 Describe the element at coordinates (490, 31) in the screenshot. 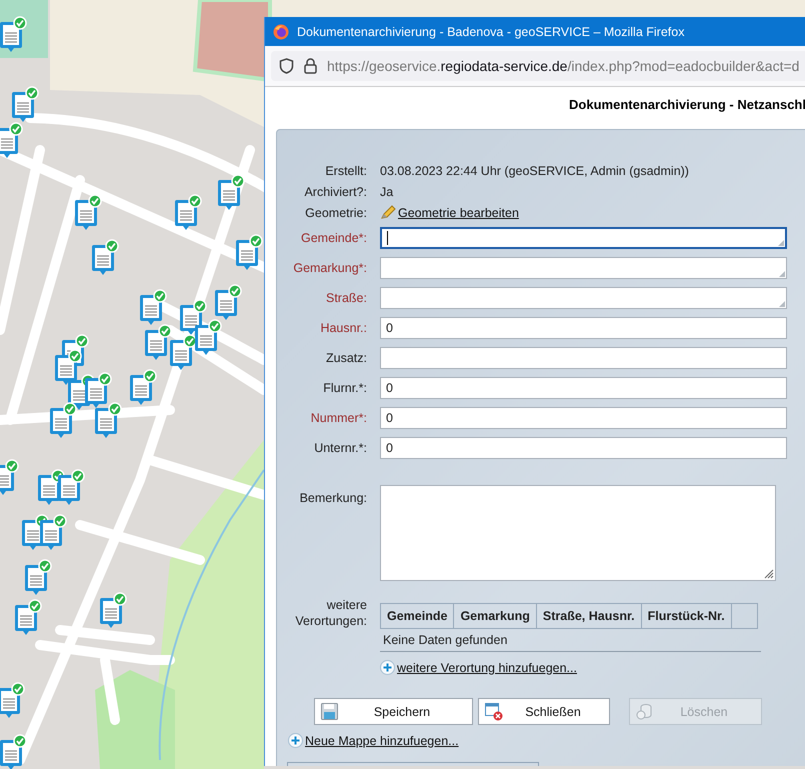

I see `window-title: Dokumentenarchivierung - Badenova - geoSERVICE – Mozilla Firefox` at that location.